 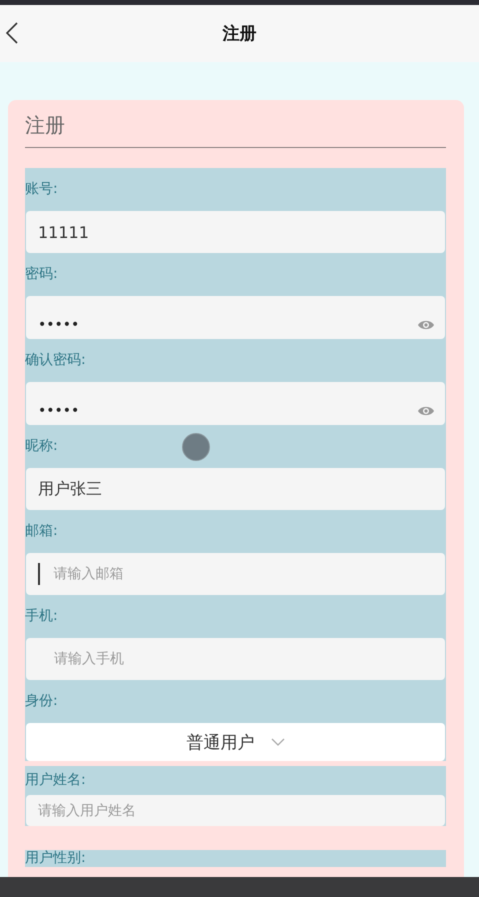 What do you see at coordinates (235, 232) in the screenshot?
I see `input-field: 11111` at bounding box center [235, 232].